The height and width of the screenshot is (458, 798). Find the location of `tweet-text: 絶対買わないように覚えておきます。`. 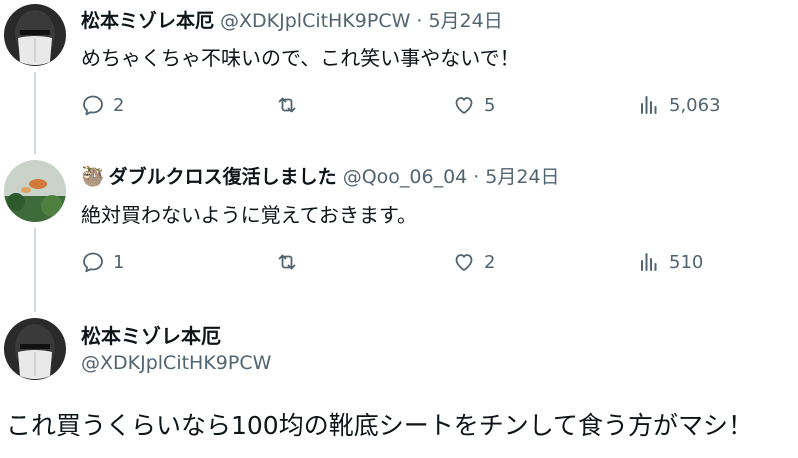

tweet-text: 絶対買わないように覚えておきます。 is located at coordinates (249, 215).